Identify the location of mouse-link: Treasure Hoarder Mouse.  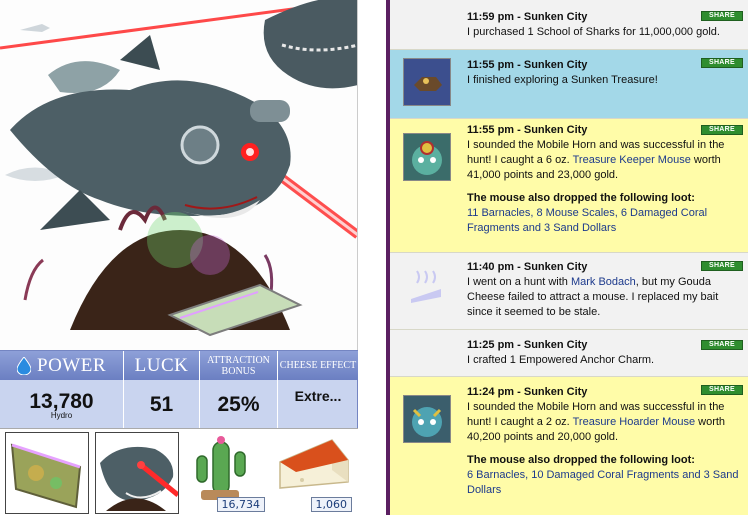
(634, 422).